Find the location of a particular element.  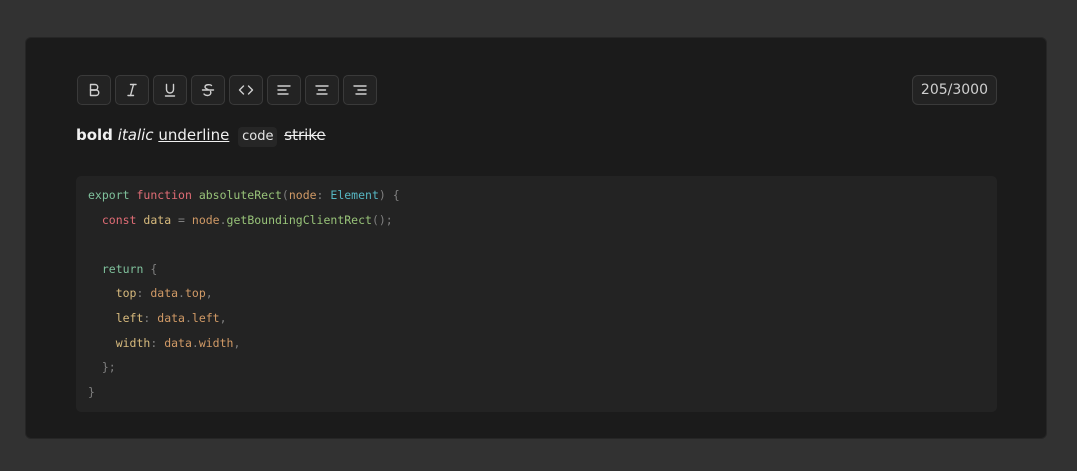

code-token: getBoundingClientRect is located at coordinates (299, 219).